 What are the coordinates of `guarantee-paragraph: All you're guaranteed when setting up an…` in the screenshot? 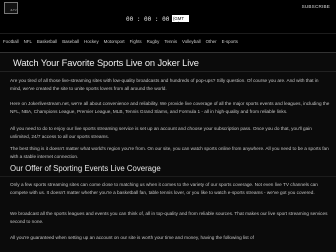 It's located at (132, 237).